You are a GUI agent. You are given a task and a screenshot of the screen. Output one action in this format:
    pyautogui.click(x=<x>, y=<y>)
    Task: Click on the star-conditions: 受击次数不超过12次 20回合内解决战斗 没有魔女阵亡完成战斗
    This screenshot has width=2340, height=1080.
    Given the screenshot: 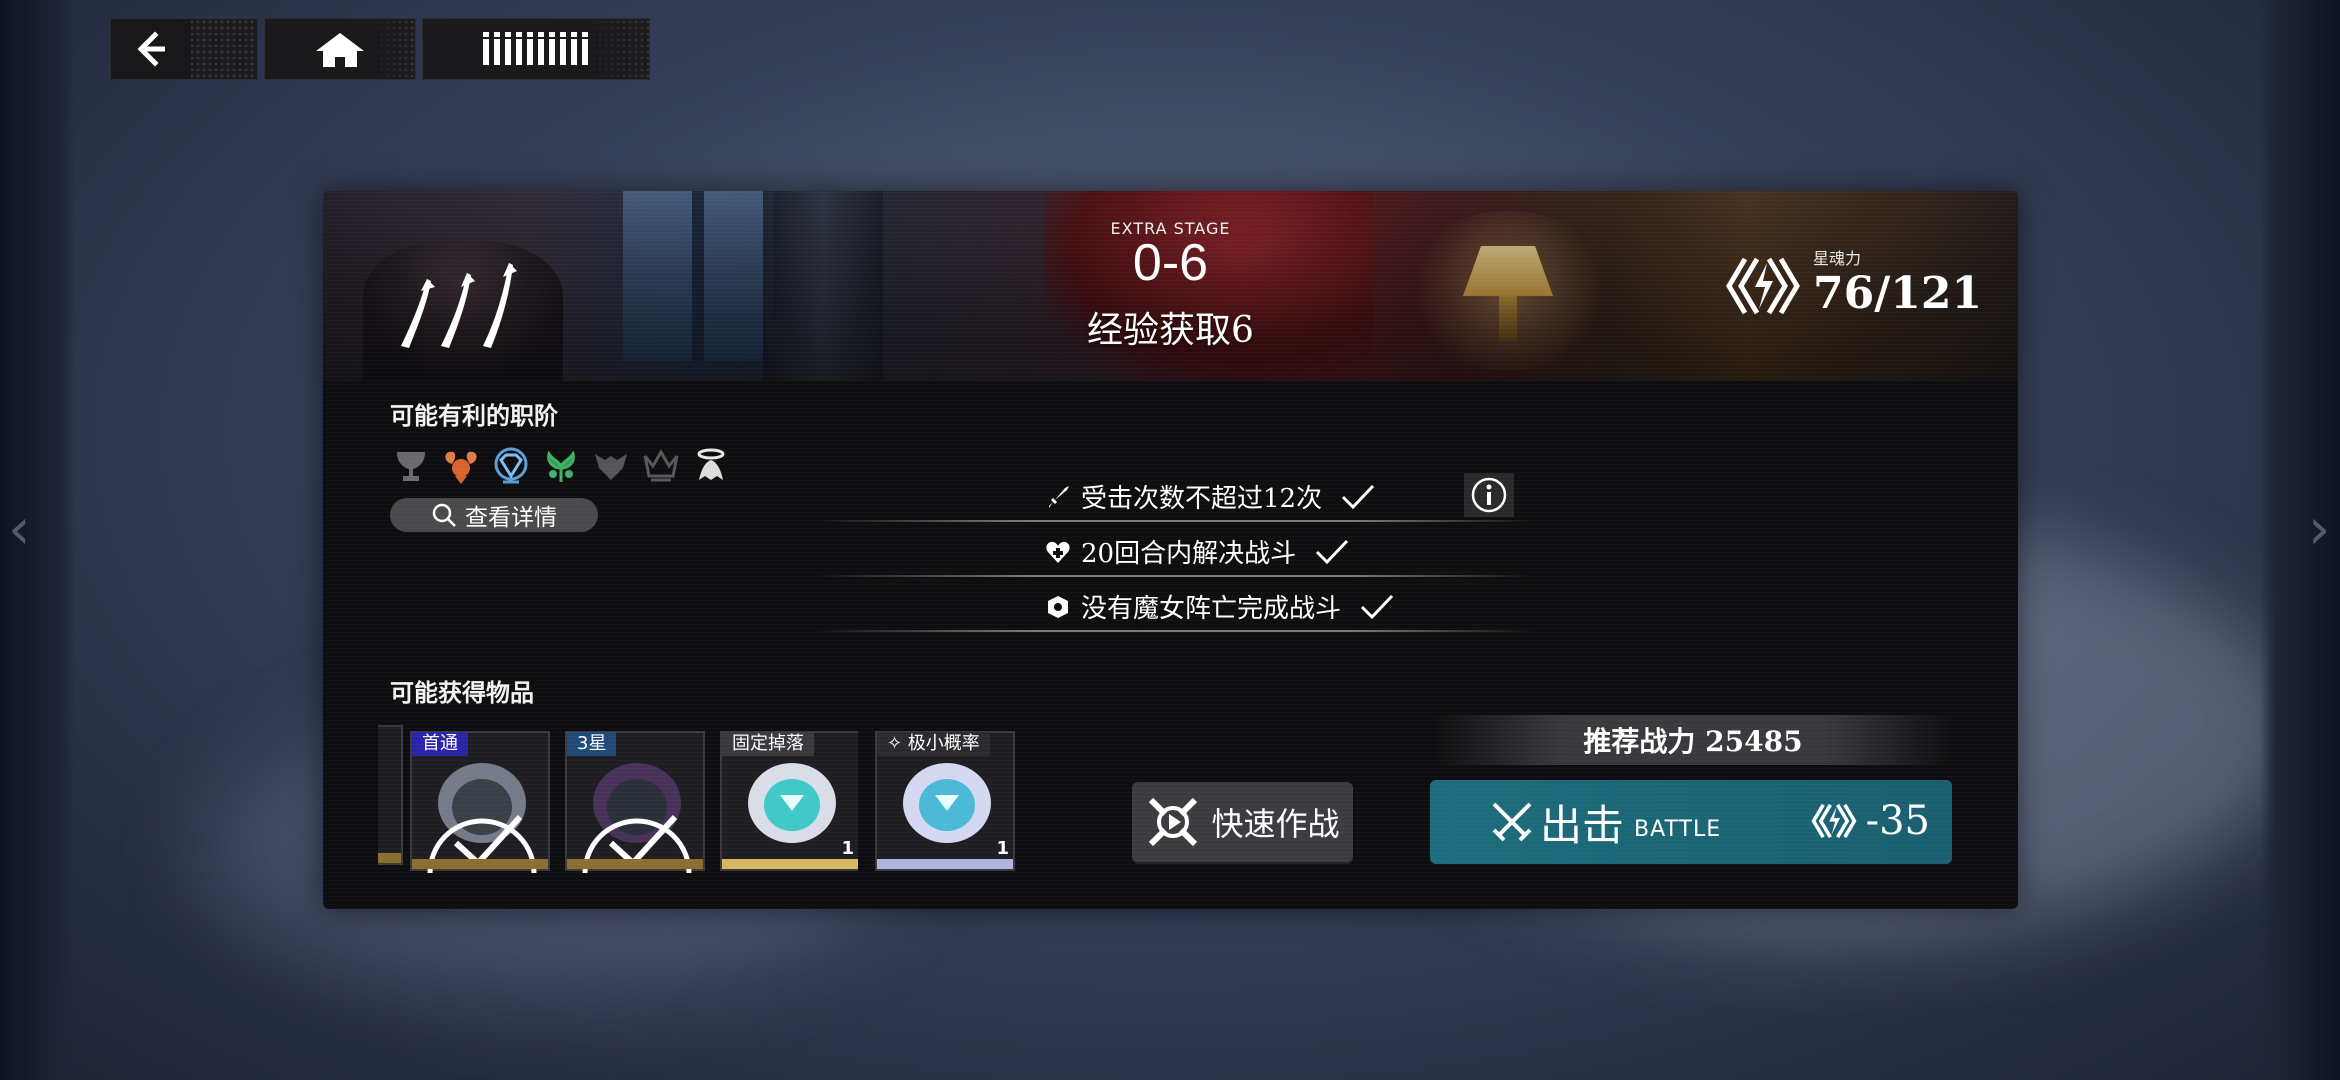 What is the action you would take?
    pyautogui.click(x=1173, y=551)
    